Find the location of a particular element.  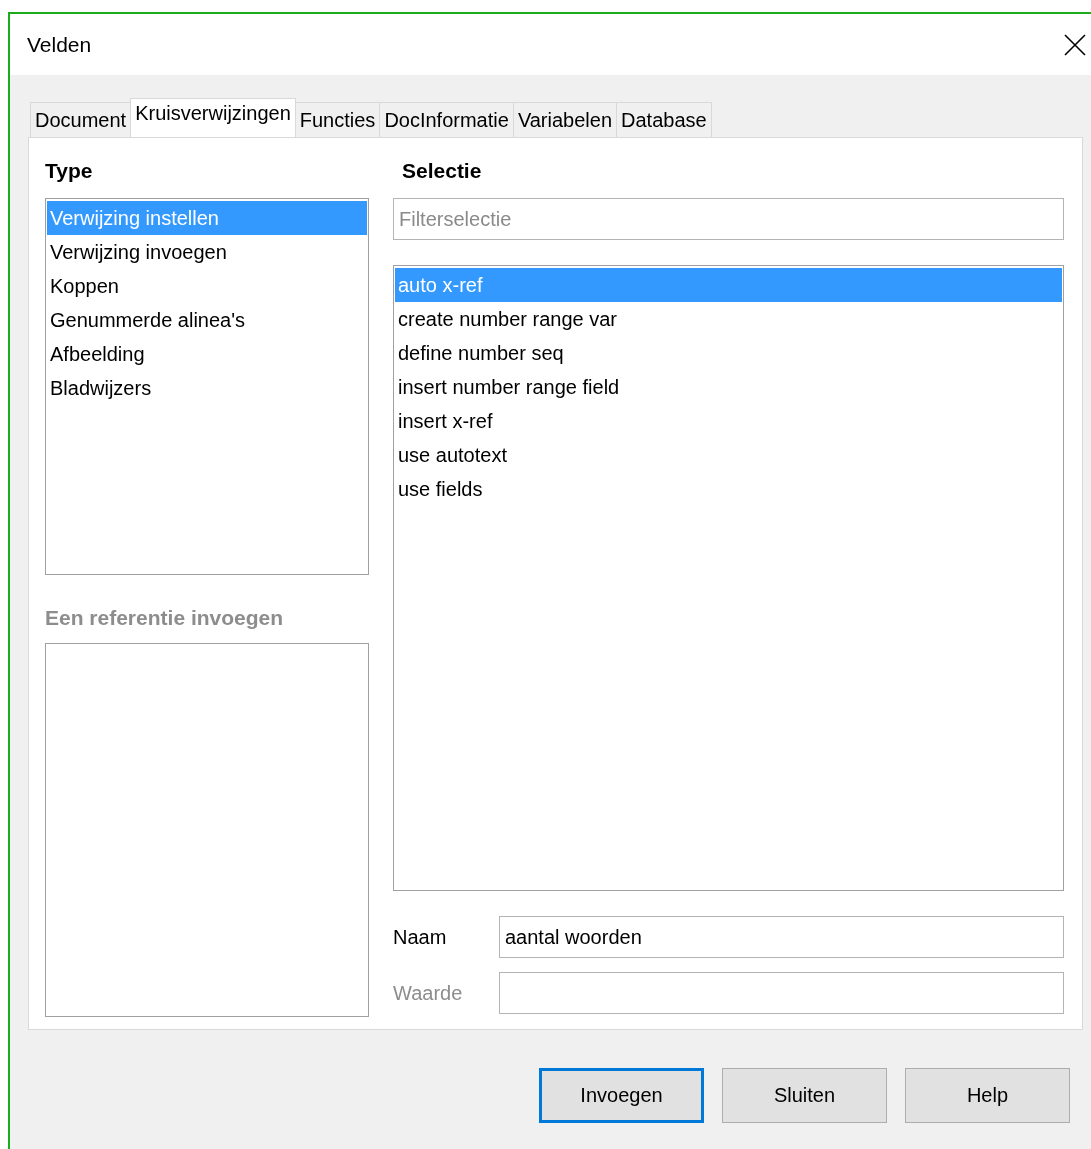

dialog-button: Sluiten is located at coordinates (804, 1095).